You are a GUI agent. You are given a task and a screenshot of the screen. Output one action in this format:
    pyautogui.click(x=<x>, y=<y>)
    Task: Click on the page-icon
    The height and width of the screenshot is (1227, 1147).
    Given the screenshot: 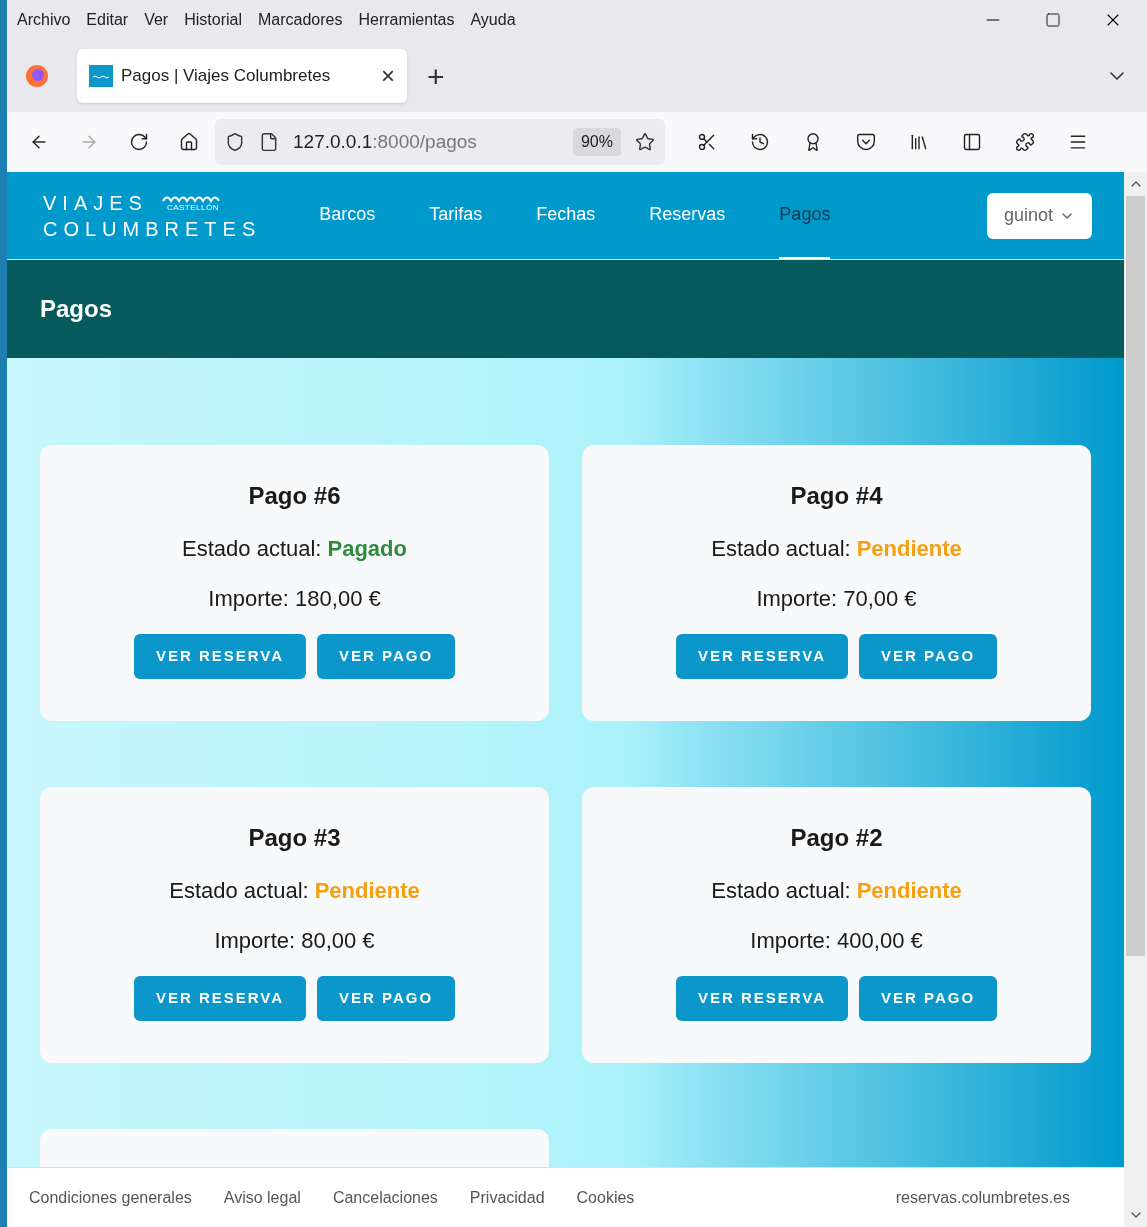 What is the action you would take?
    pyautogui.click(x=269, y=142)
    